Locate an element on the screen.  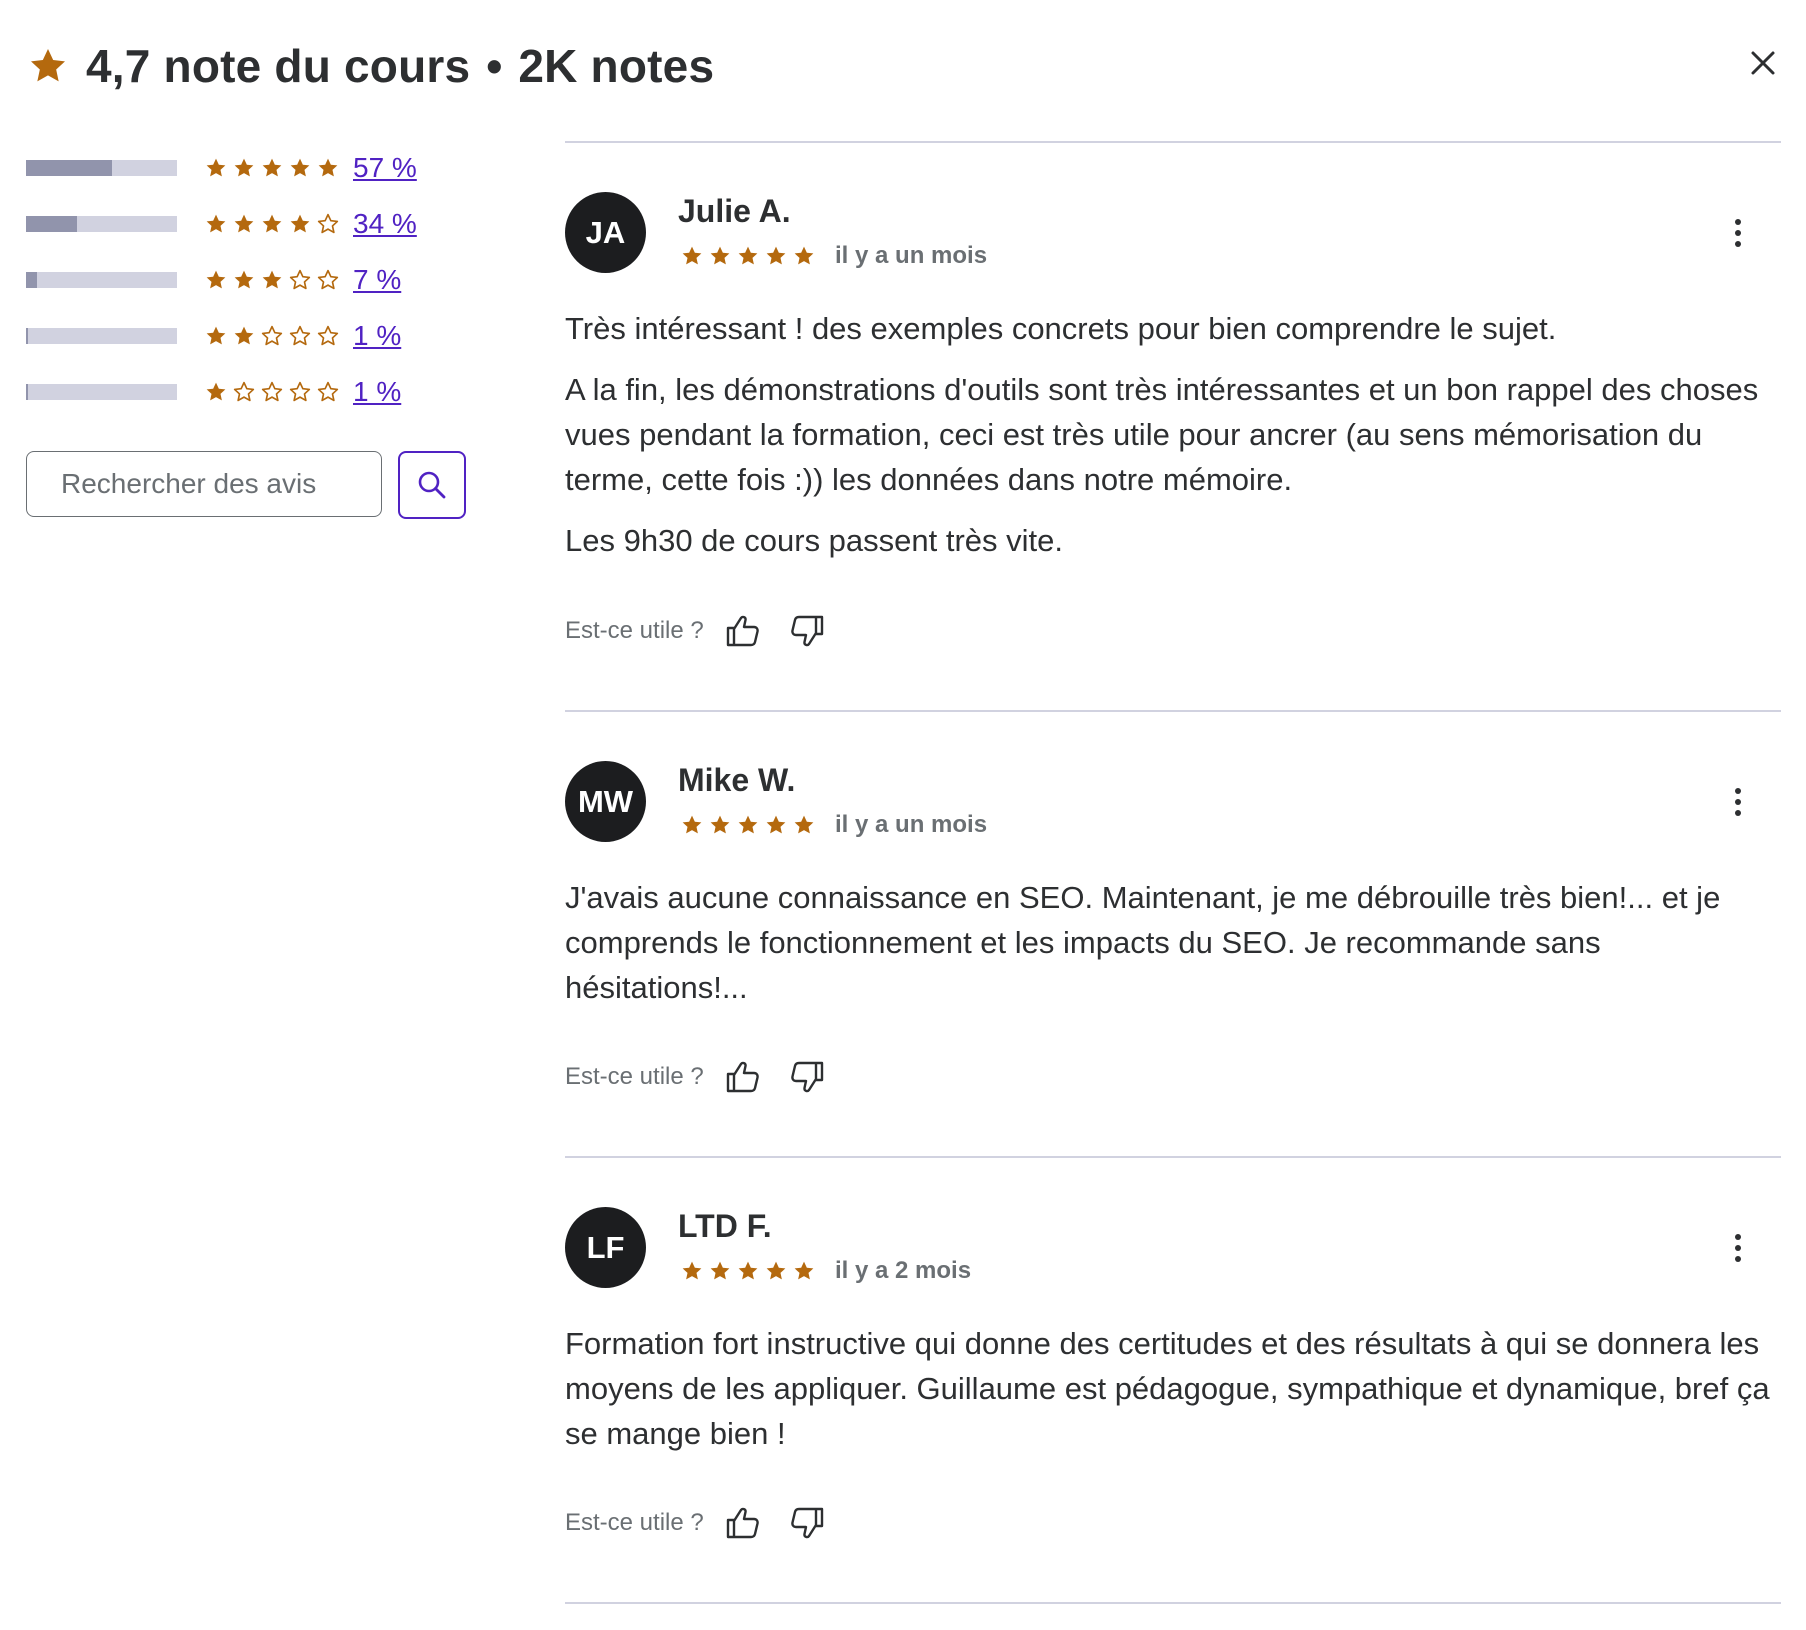
breakdown-row: 57 % is located at coordinates (256, 168).